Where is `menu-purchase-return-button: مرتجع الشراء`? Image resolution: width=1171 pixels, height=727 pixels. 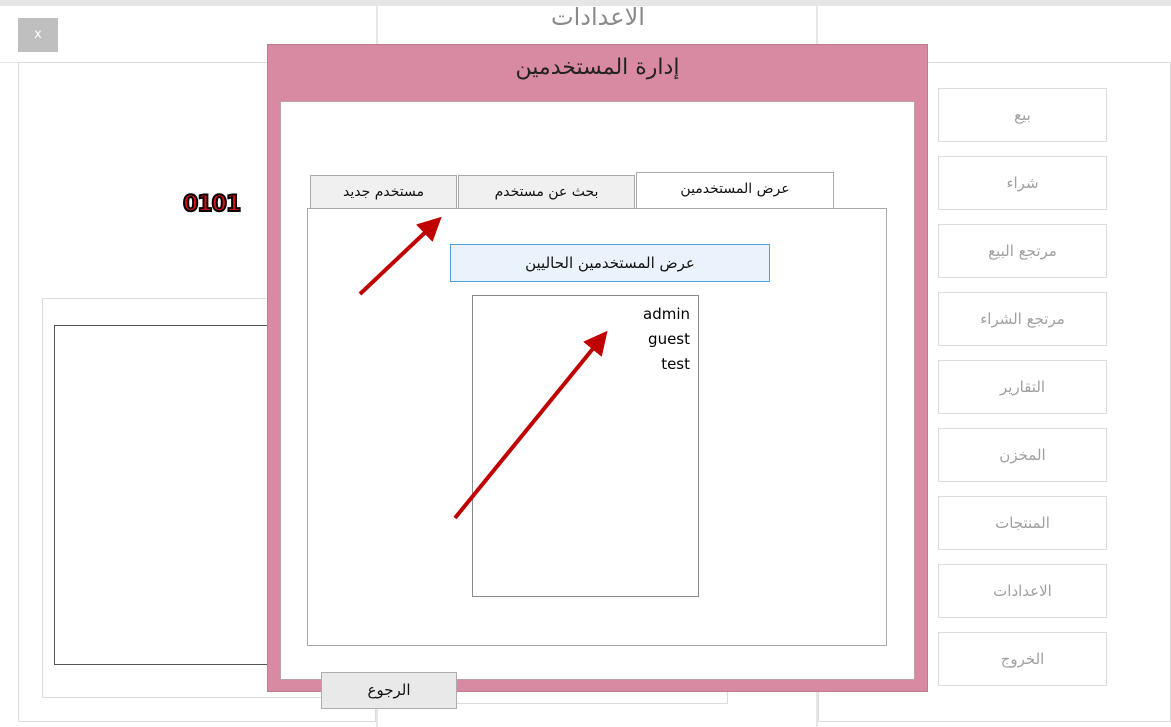 menu-purchase-return-button: مرتجع الشراء is located at coordinates (1022, 319).